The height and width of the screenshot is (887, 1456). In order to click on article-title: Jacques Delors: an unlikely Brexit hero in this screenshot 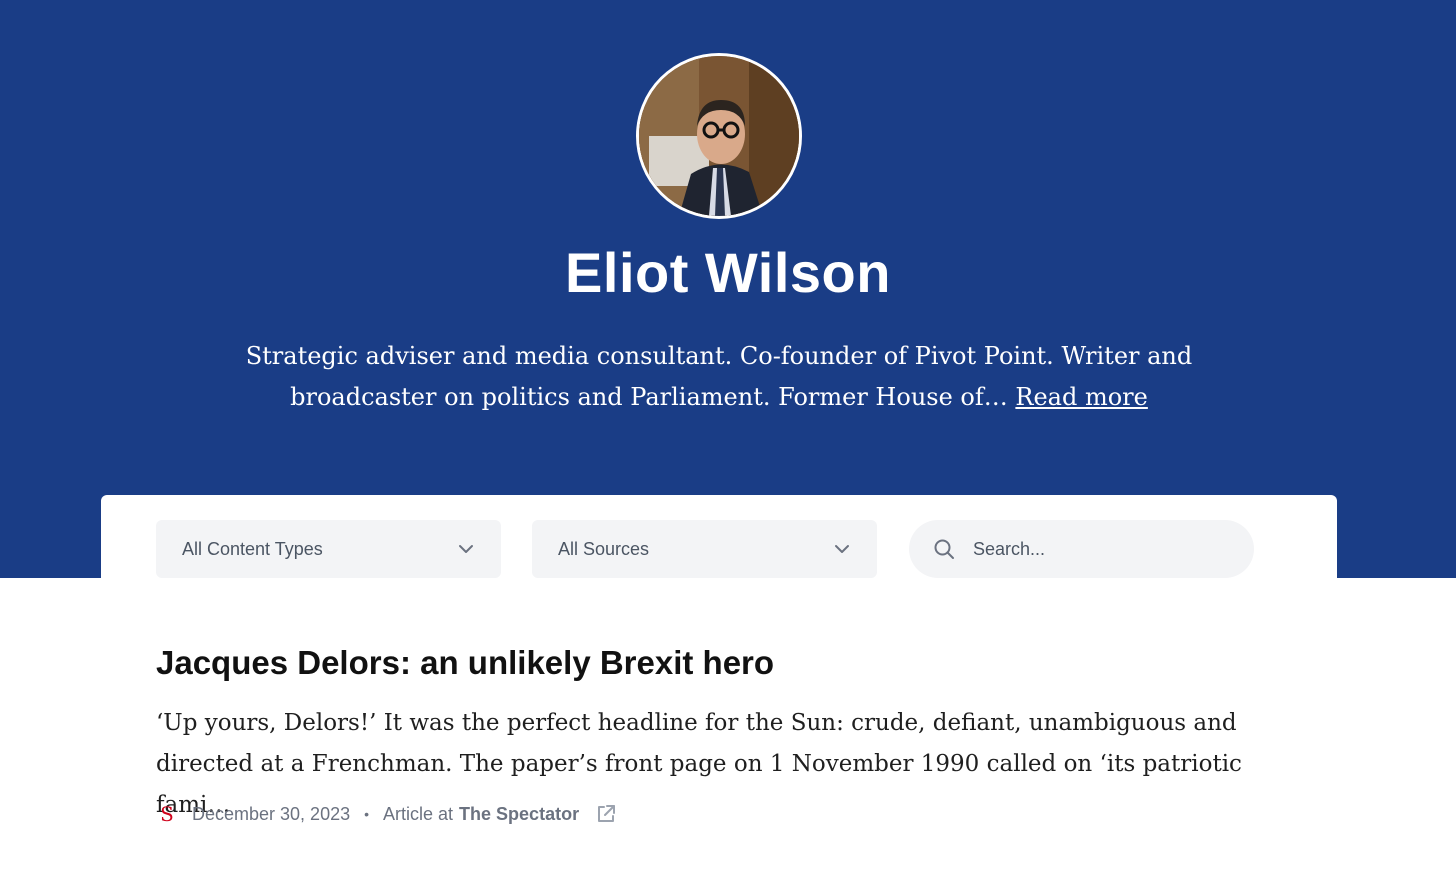, I will do `click(465, 663)`.